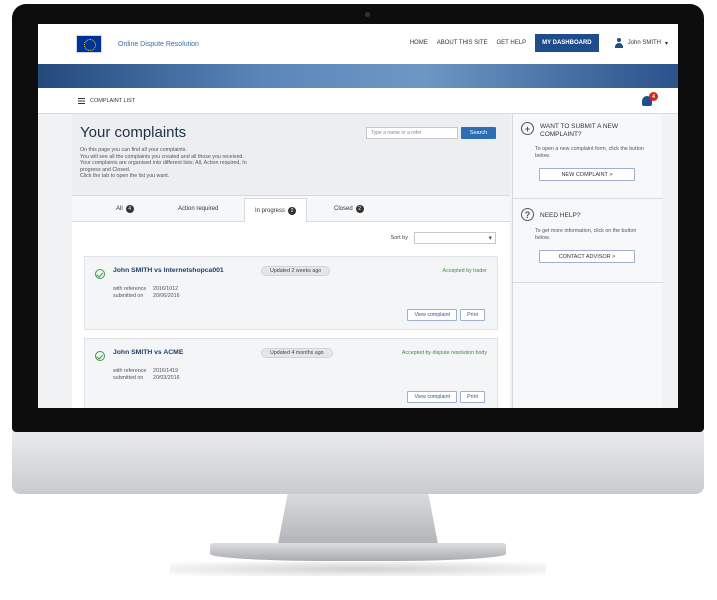 The width and height of the screenshot is (717, 600). I want to click on tab-label: All, so click(119, 209).